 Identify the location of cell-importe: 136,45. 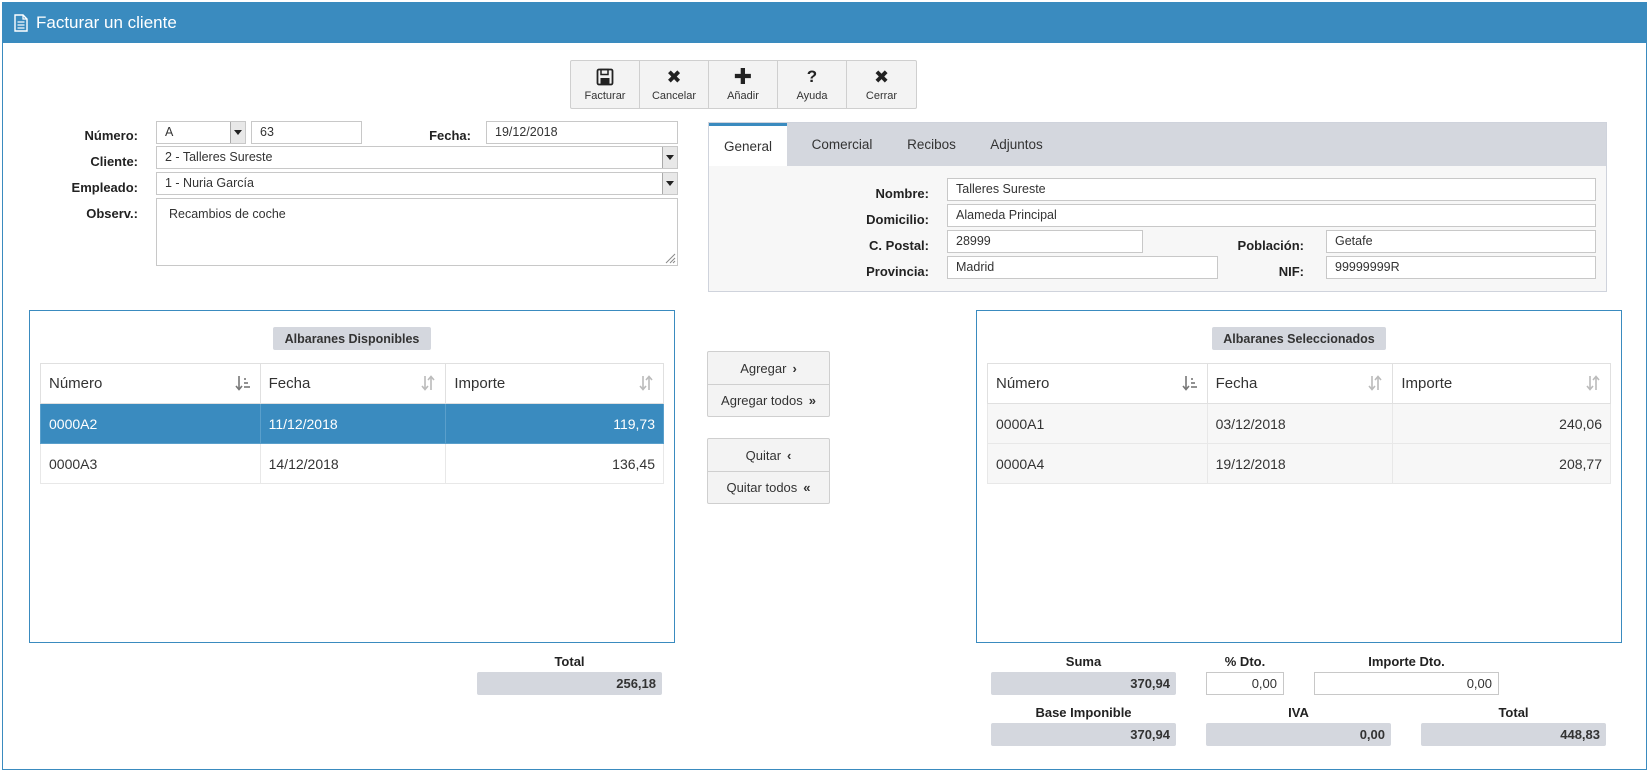
(554, 463).